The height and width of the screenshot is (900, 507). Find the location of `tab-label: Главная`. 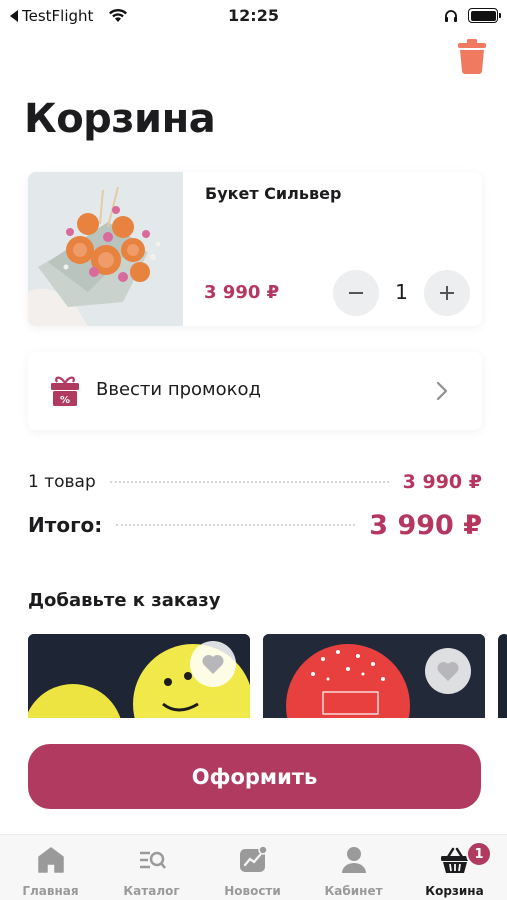

tab-label: Главная is located at coordinates (50, 891).